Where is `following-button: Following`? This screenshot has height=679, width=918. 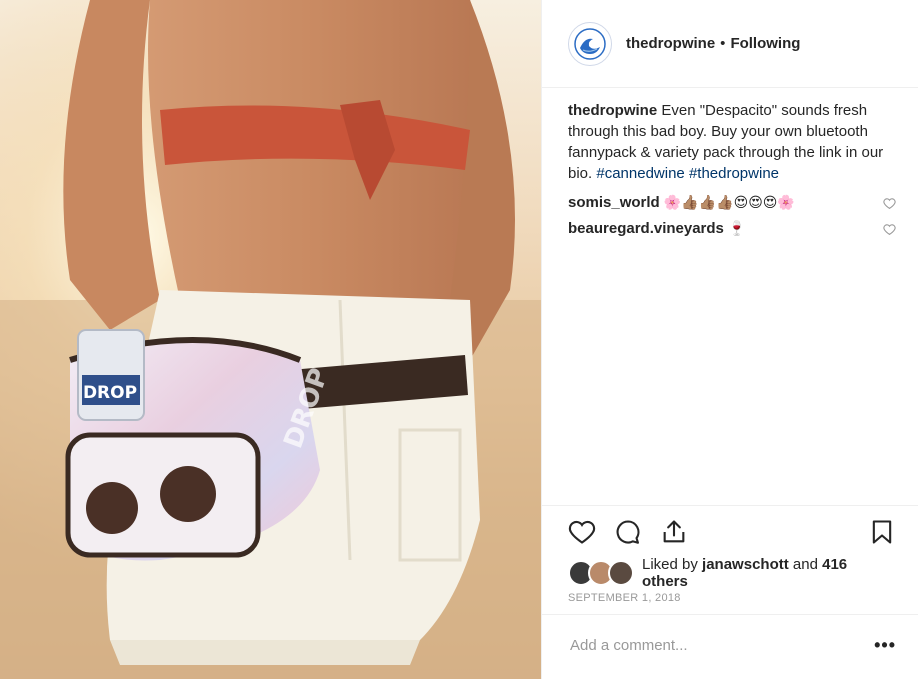
following-button: Following is located at coordinates (765, 43).